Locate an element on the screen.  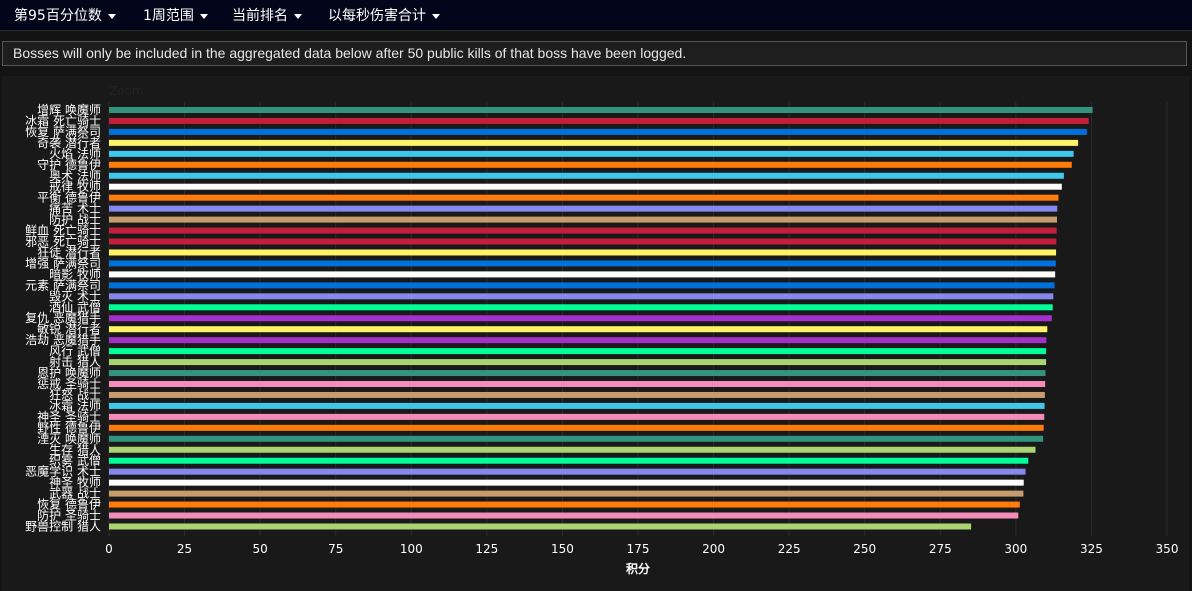
x-tick-label: 50 is located at coordinates (260, 549).